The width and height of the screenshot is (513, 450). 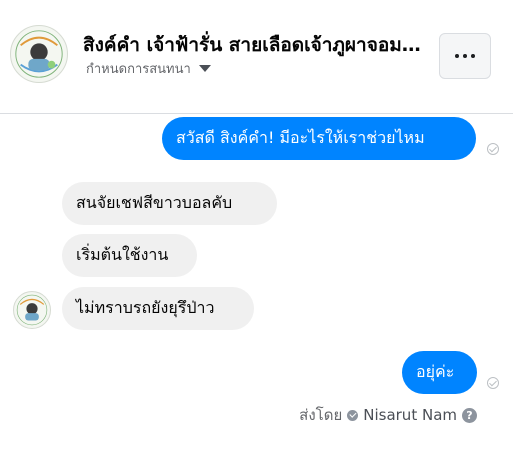 I want to click on message-bubble-incoming: เริ่มต้นใช้งาน, so click(x=129, y=255).